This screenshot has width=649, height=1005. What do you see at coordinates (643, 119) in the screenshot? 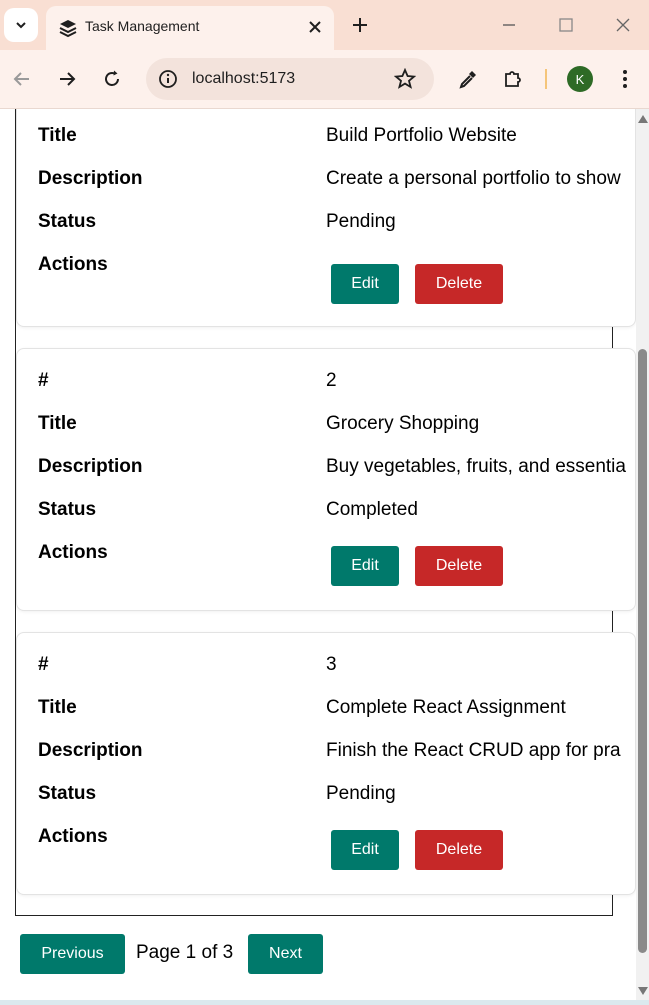
I see `scroll-up-arrow` at bounding box center [643, 119].